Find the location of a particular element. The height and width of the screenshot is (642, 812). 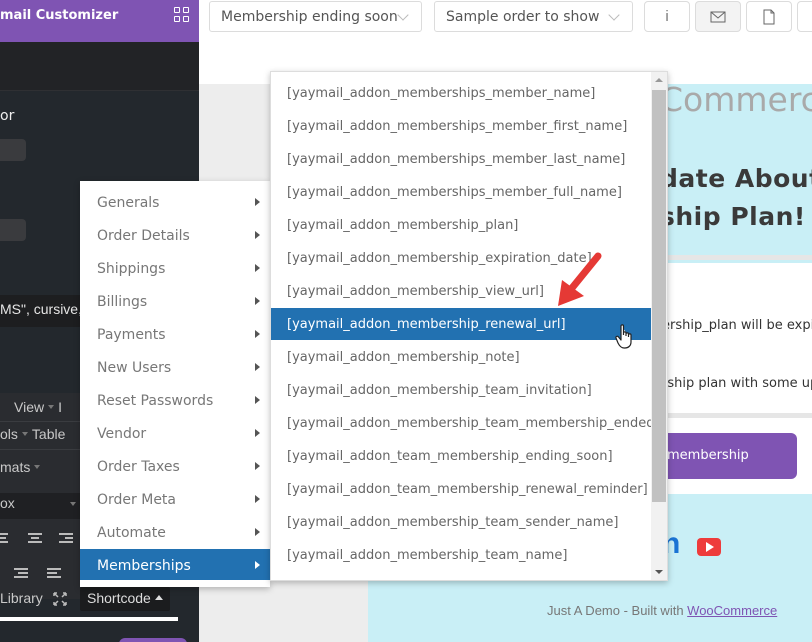

shortcode-button: Shortcode is located at coordinates (125, 599).